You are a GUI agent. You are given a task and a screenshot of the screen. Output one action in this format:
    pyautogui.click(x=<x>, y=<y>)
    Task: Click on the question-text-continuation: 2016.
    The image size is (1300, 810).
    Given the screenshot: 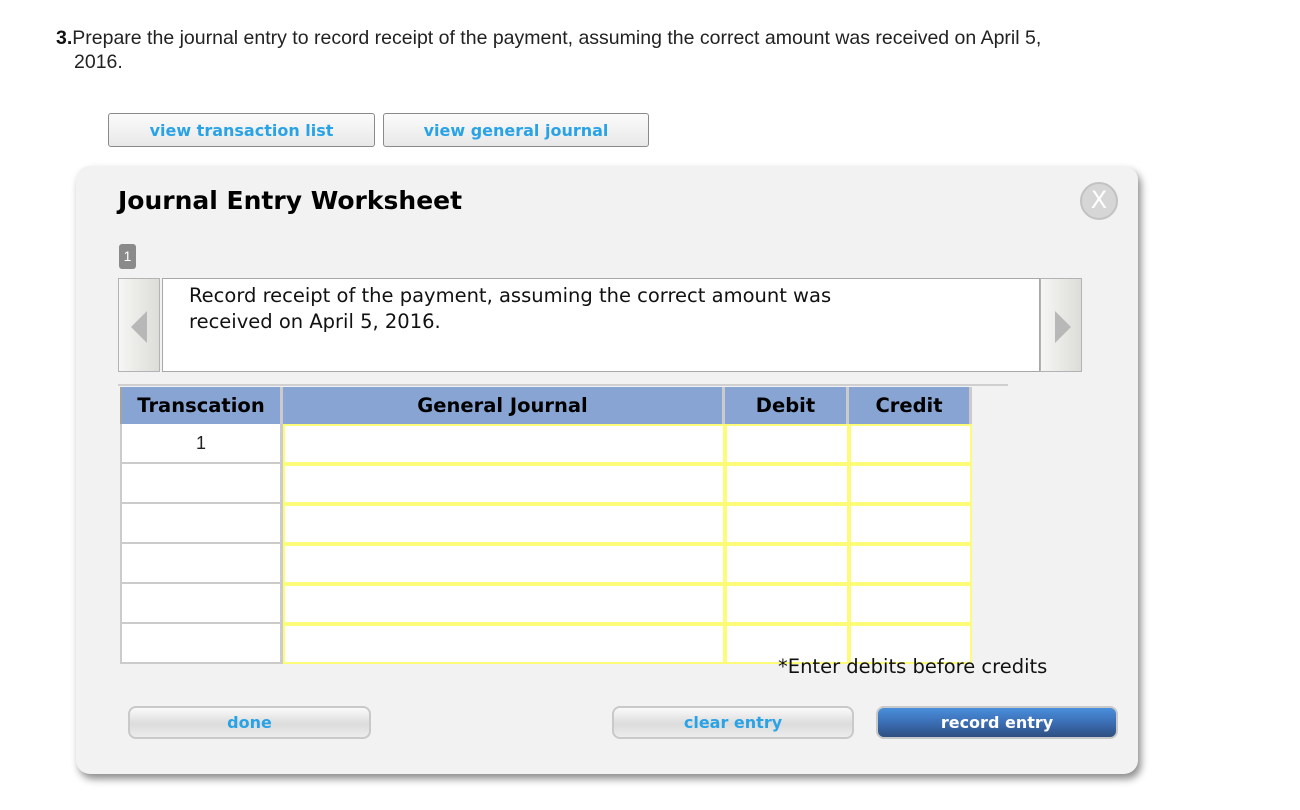 What is the action you would take?
    pyautogui.click(x=98, y=62)
    